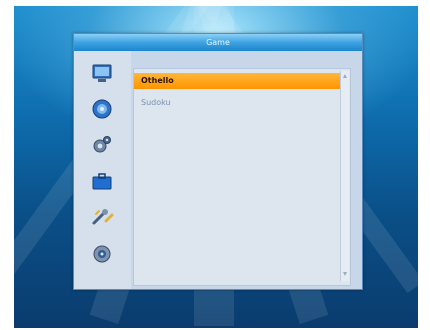  What do you see at coordinates (102, 145) in the screenshot?
I see `settings-icon` at bounding box center [102, 145].